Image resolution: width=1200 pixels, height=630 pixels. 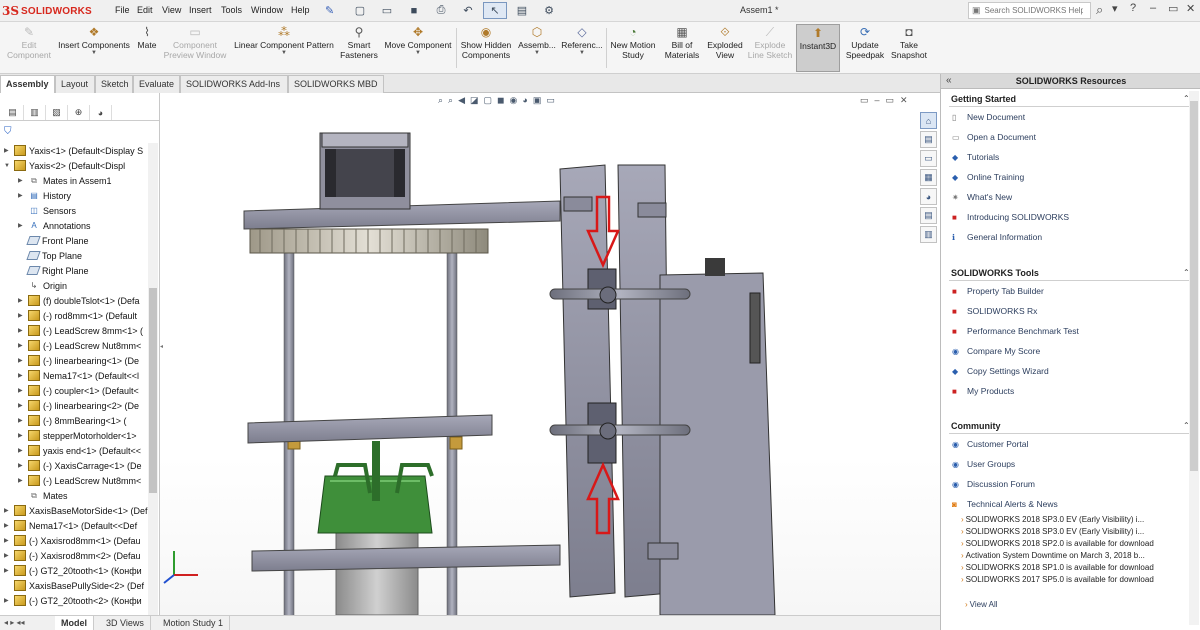 What do you see at coordinates (909, 48) in the screenshot?
I see `take-snapshot-button: ◘ Take Snapshot` at bounding box center [909, 48].